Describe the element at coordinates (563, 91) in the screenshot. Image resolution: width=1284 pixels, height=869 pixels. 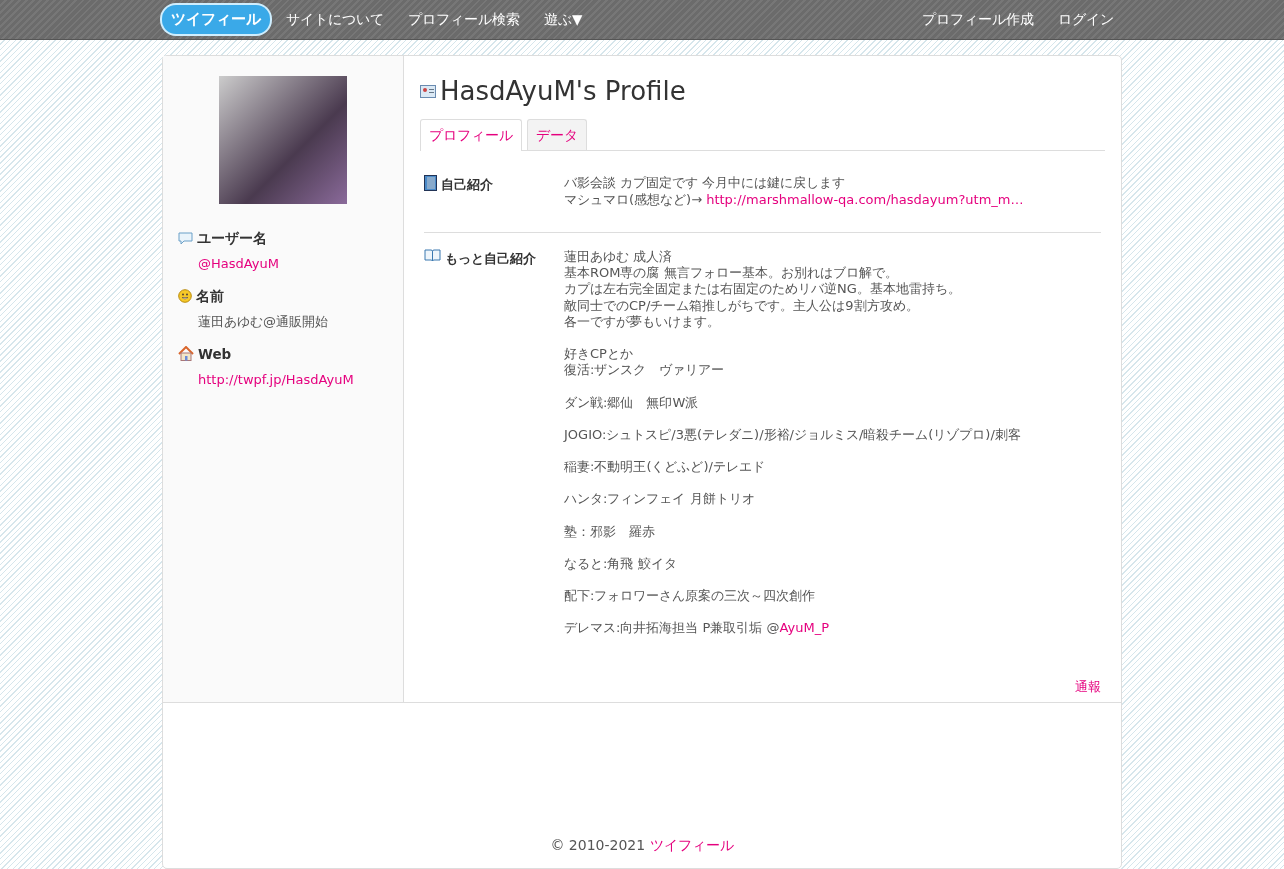
I see `profile-title: HasdAyuM's Profile` at that location.